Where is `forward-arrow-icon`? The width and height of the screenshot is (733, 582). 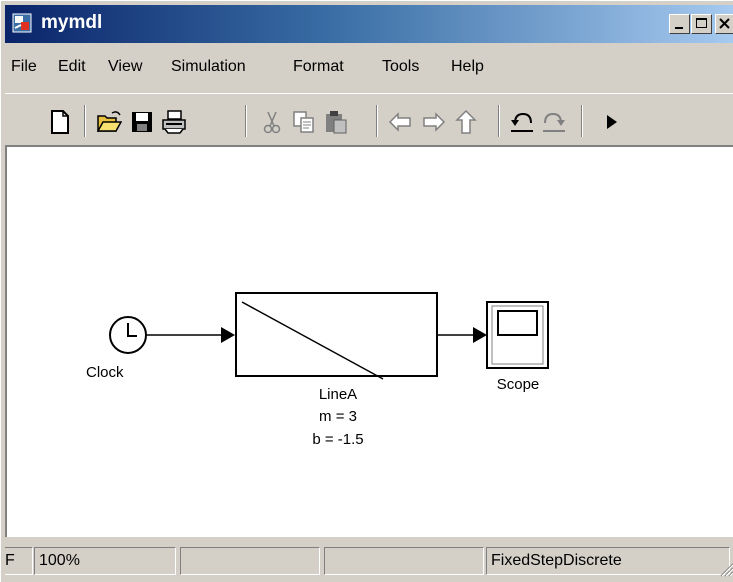 forward-arrow-icon is located at coordinates (434, 122).